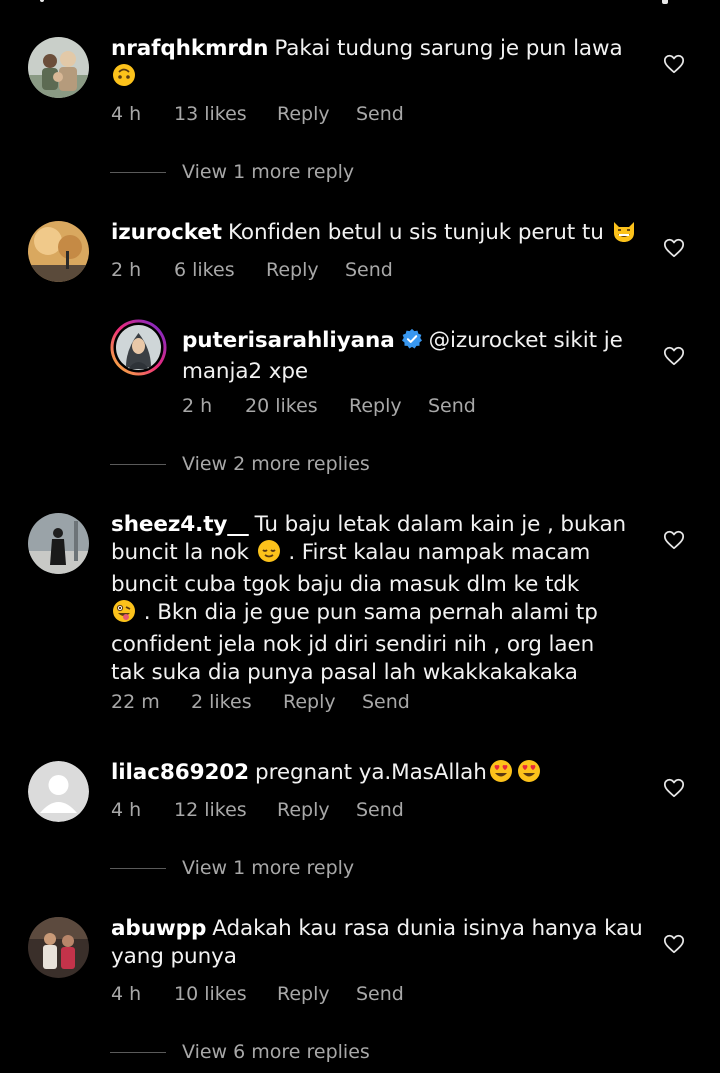 This screenshot has width=720, height=1073. I want to click on likes-count: 6 likes, so click(220, 270).